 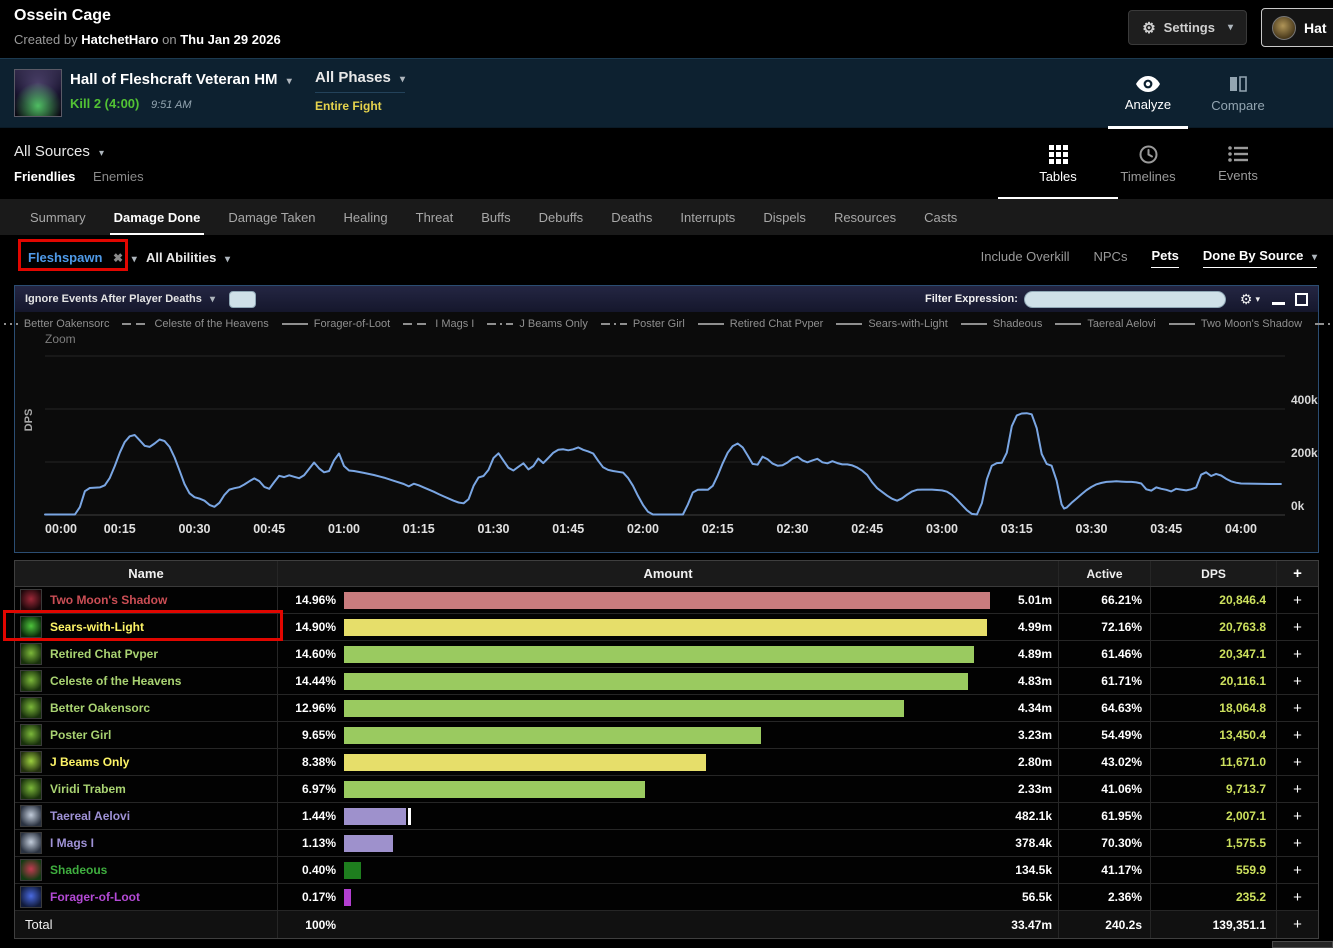 I want to click on amount-cell: 0.17% 56.5k, so click(x=668, y=897).